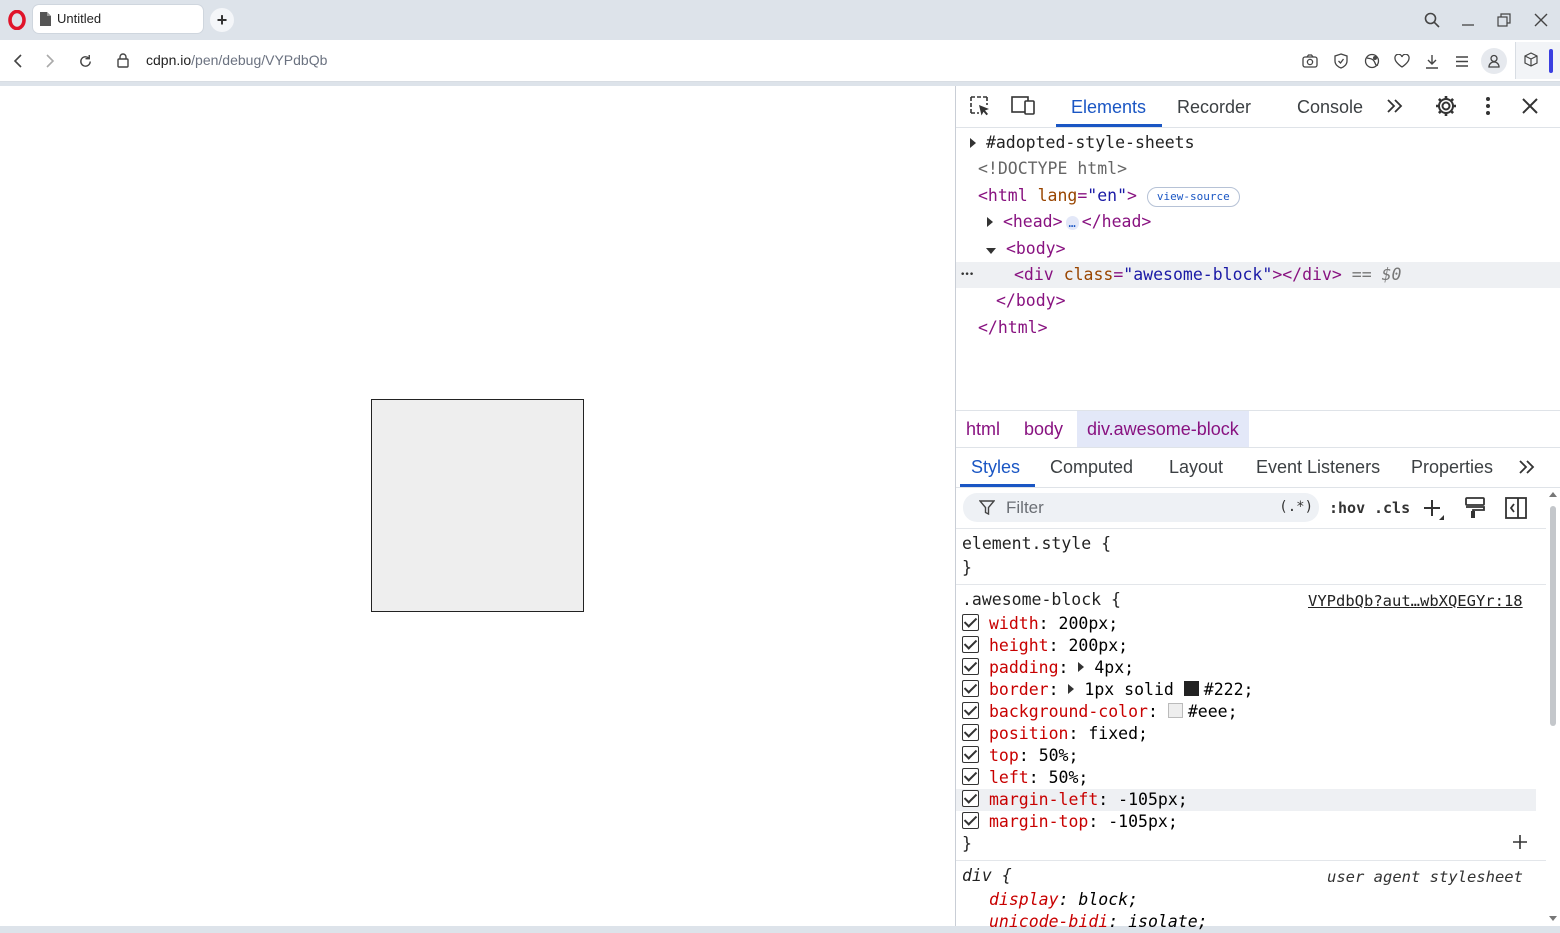 The width and height of the screenshot is (1560, 933). I want to click on tab-properties: Properties, so click(1452, 467).